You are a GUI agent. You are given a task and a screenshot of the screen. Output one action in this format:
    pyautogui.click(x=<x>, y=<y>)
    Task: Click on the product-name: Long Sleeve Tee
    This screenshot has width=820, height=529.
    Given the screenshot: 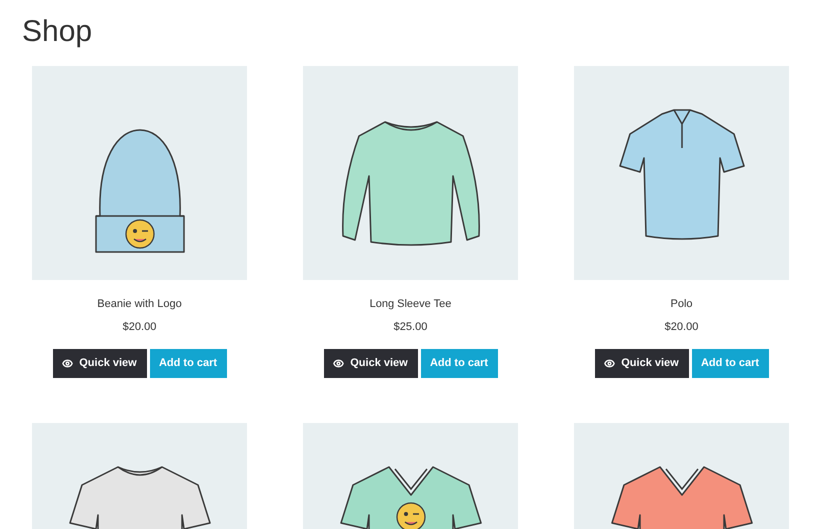 What is the action you would take?
    pyautogui.click(x=411, y=304)
    